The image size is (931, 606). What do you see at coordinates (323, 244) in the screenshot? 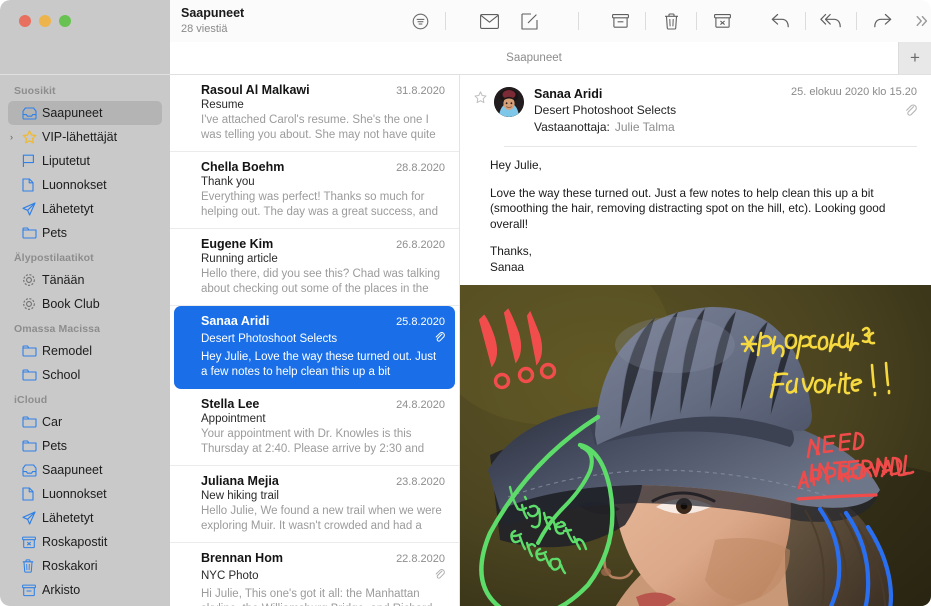
I see `message-sender-row: Eugene Kim 26.8.2020` at bounding box center [323, 244].